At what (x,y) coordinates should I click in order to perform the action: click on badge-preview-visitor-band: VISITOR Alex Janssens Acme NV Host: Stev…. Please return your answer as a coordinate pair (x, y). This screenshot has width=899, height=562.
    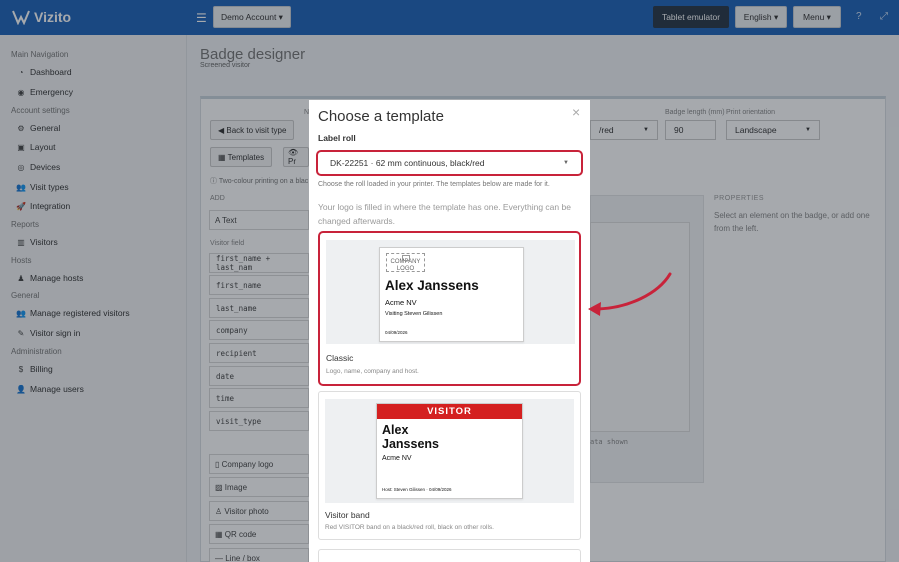
    Looking at the image, I should click on (449, 451).